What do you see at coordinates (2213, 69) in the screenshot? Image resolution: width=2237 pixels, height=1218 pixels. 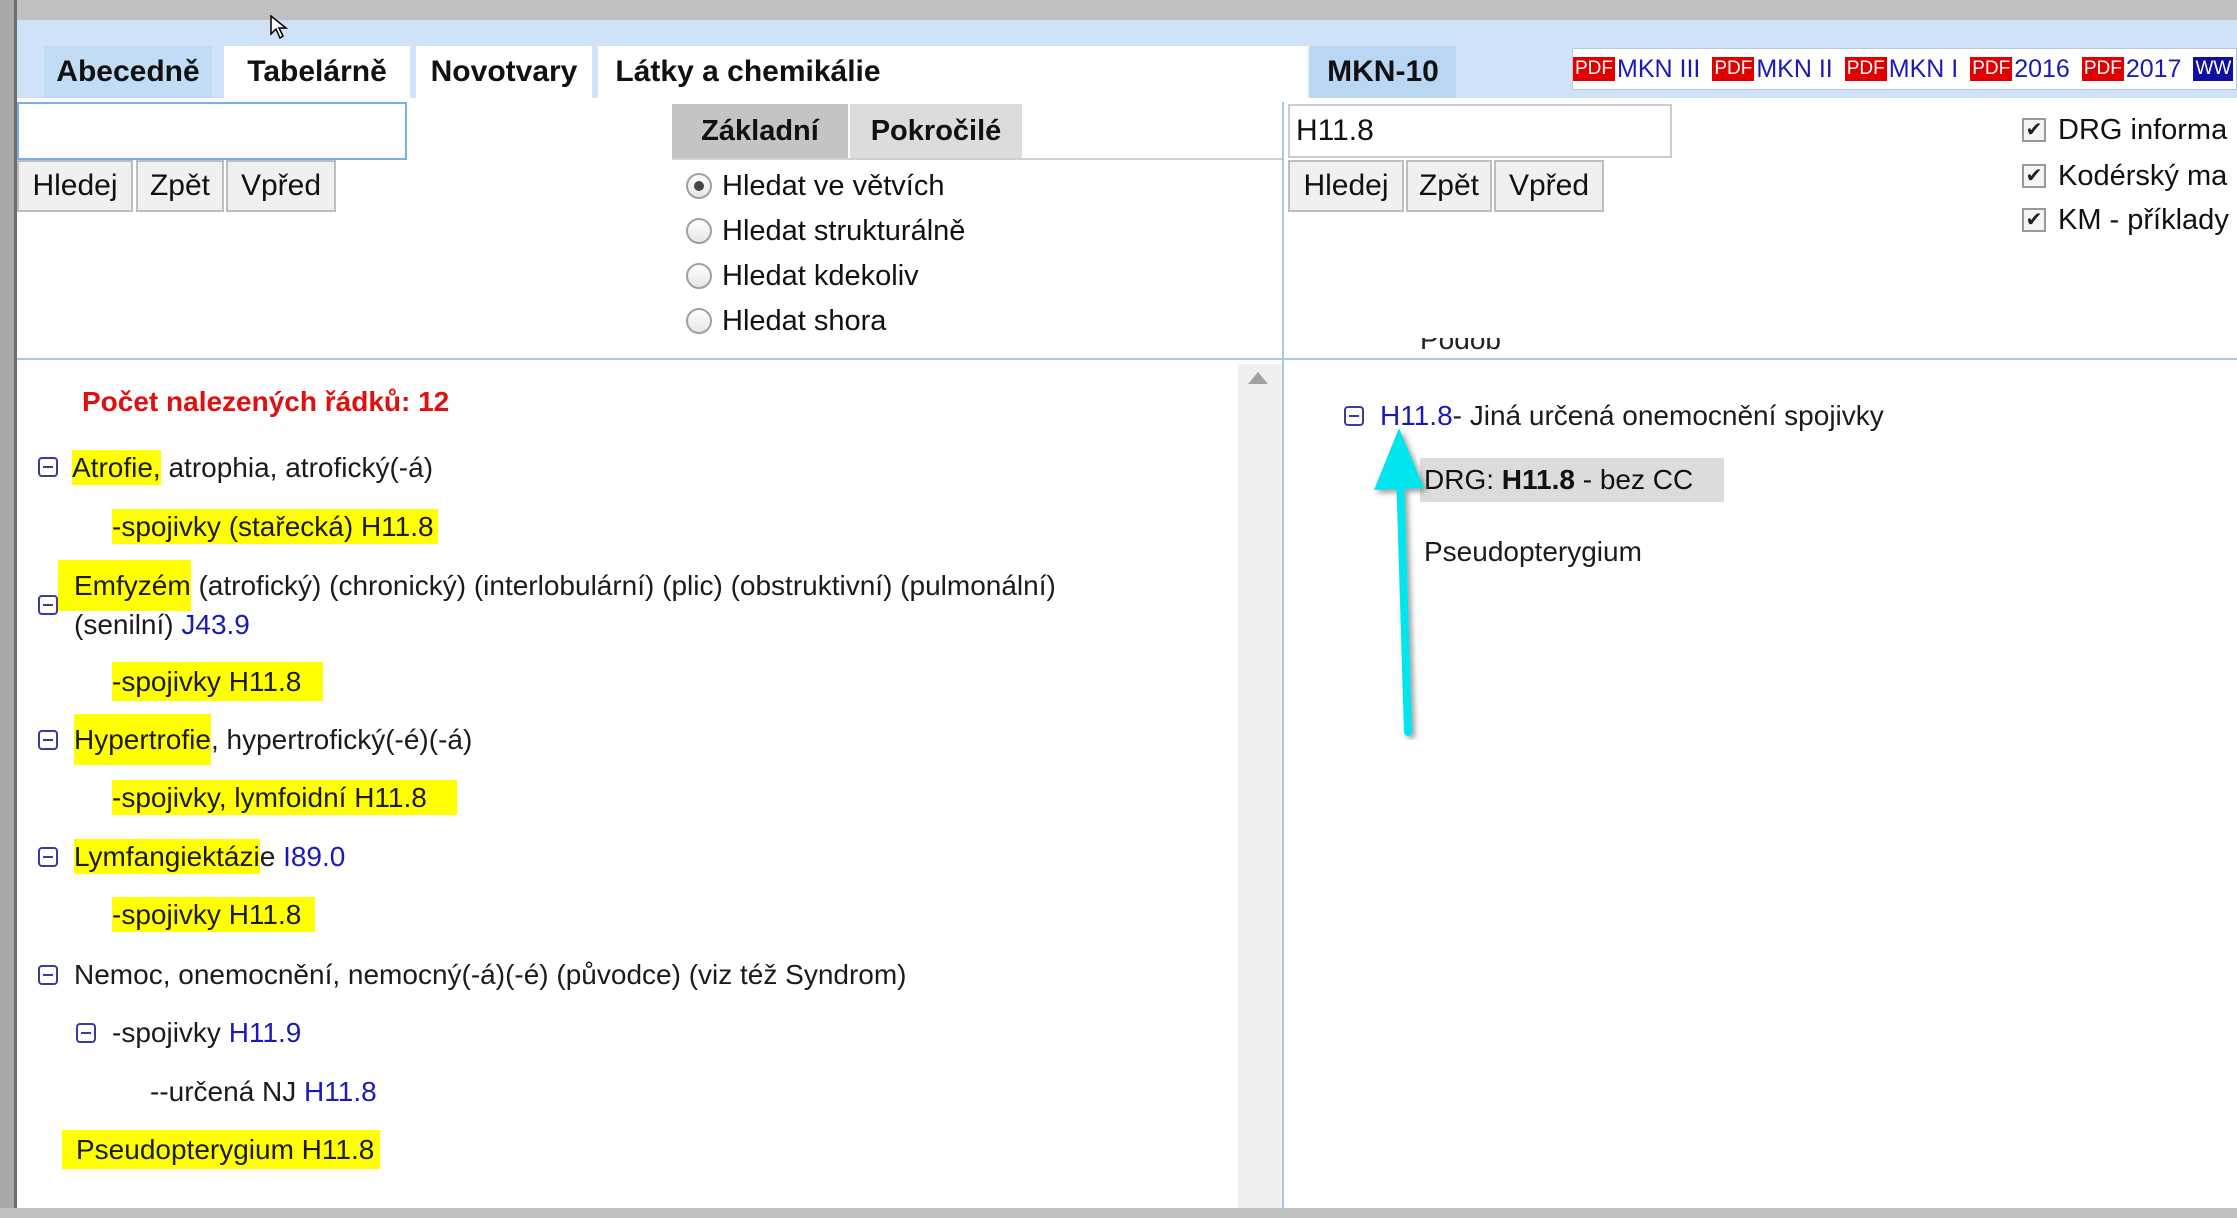 I see `www-icon: WW` at bounding box center [2213, 69].